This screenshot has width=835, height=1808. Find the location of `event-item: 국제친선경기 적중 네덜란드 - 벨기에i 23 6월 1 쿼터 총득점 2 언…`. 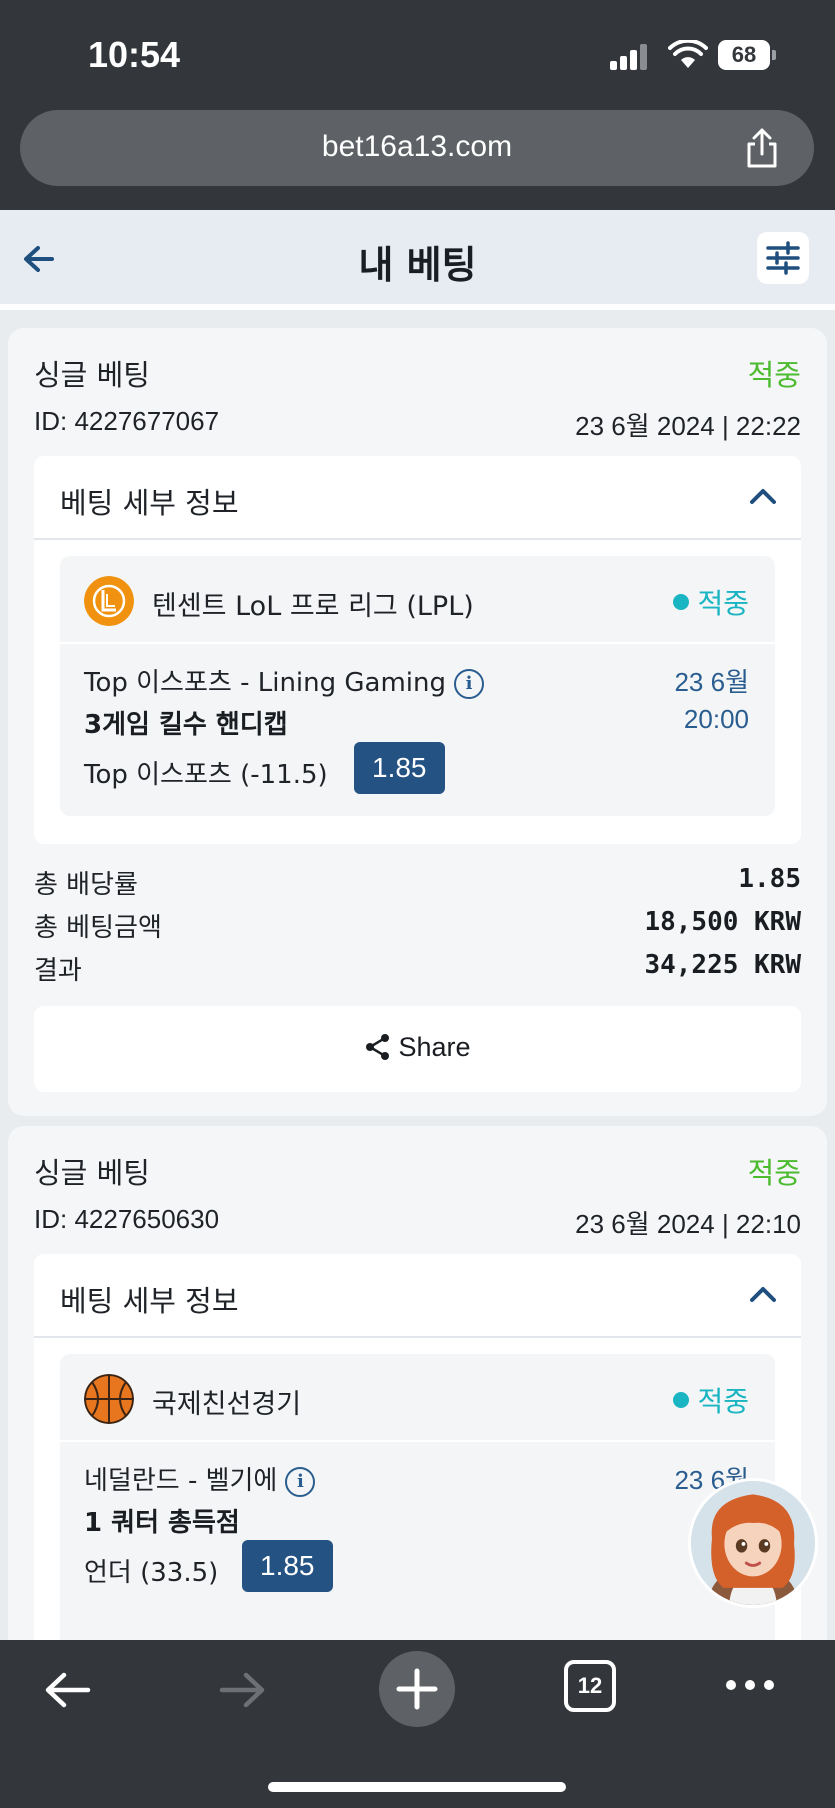

event-item: 국제친선경기 적중 네덜란드 - 벨기에i 23 6월 1 쿼터 총득점 2 언… is located at coordinates (417, 1504).